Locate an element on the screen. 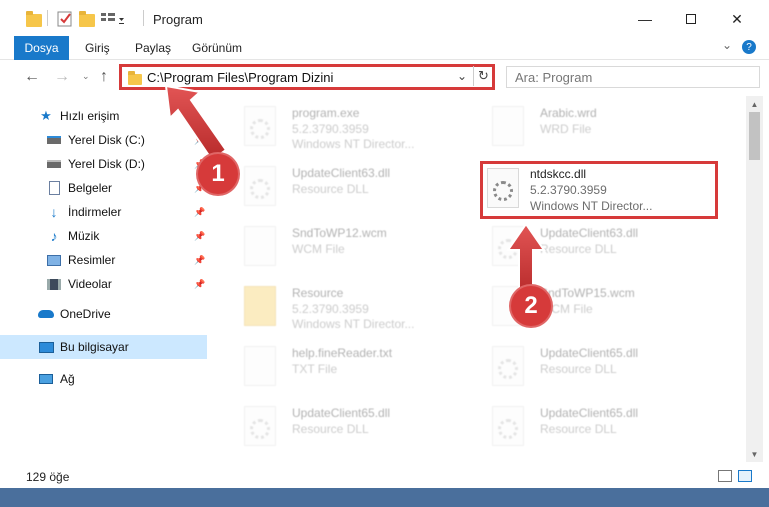 Image resolution: width=769 pixels, height=507 pixels. file-item: Arabic.wrd WRD File is located at coordinates (590, 131).